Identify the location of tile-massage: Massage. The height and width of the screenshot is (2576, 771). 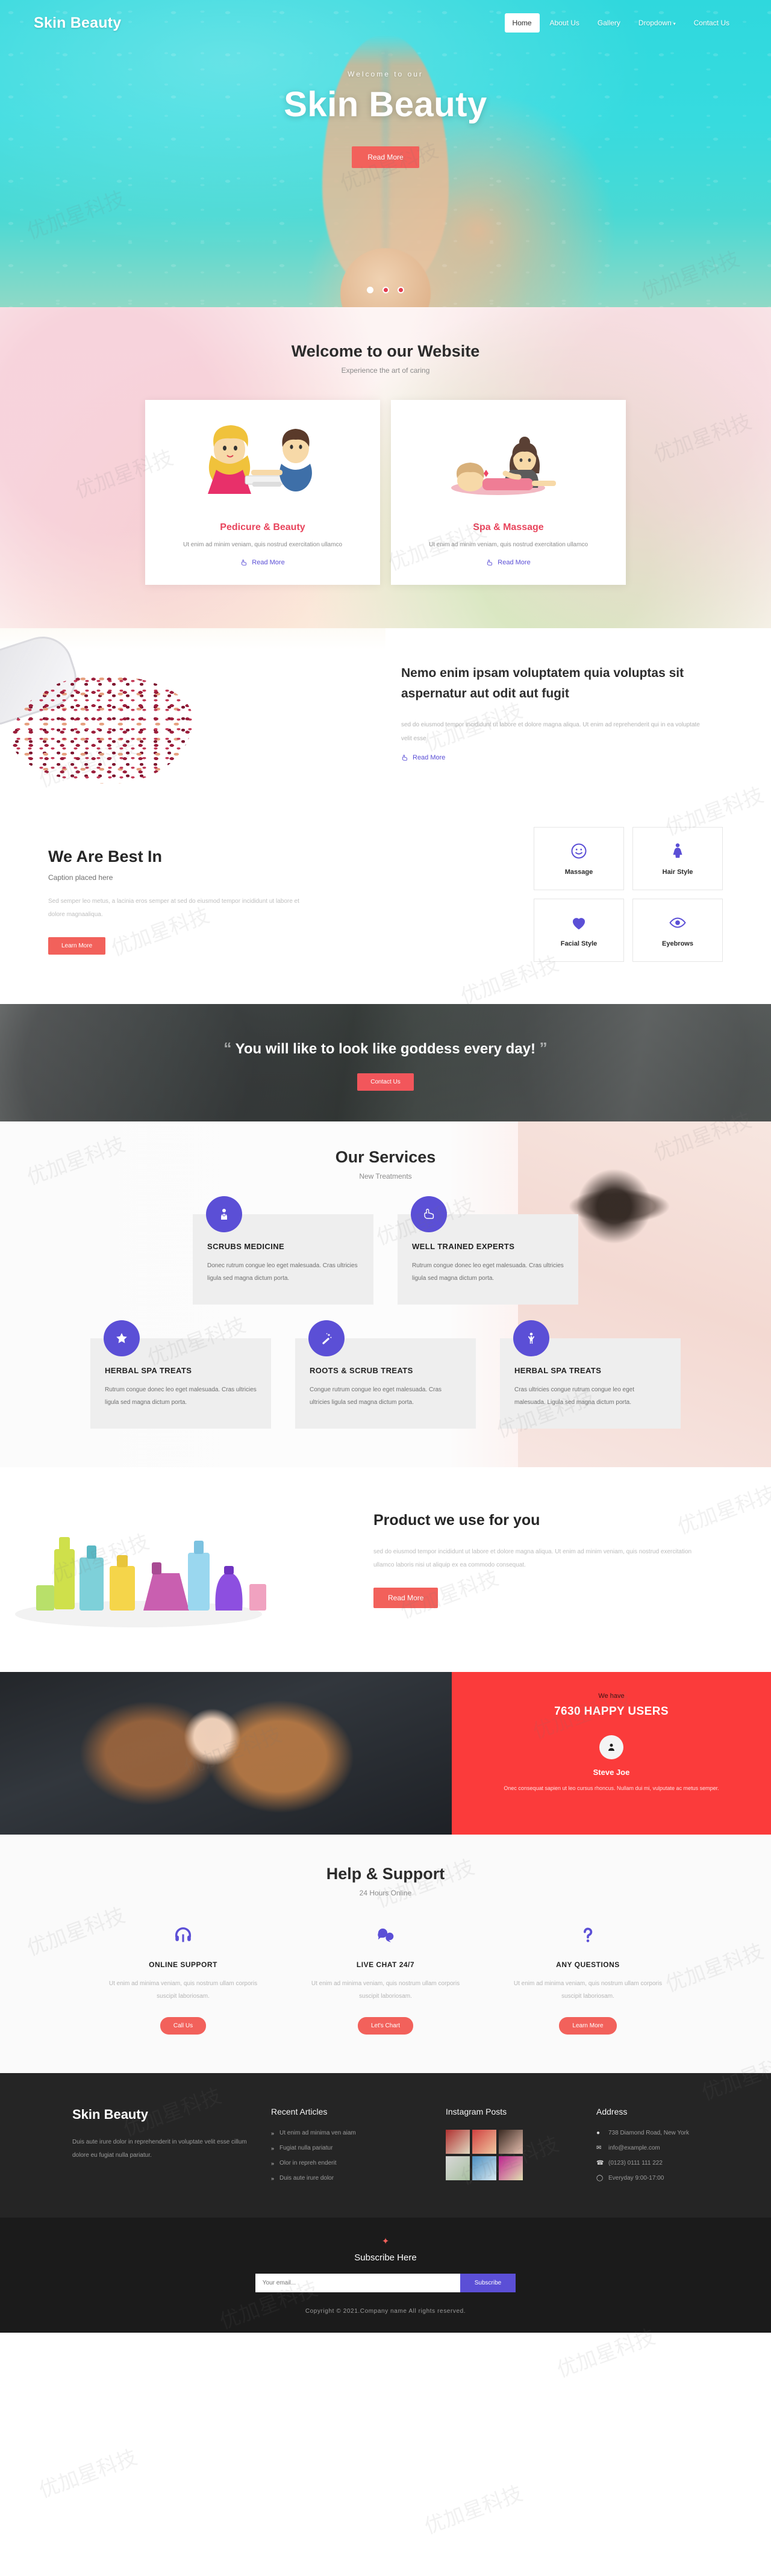
(579, 858).